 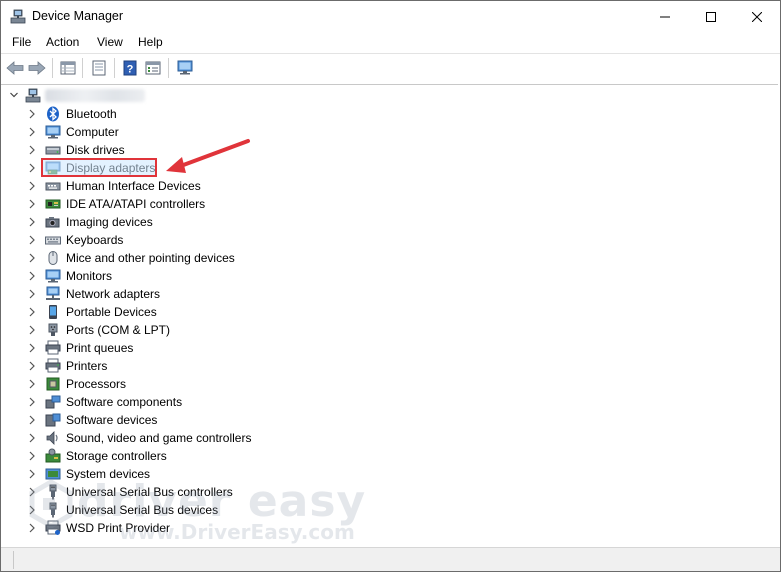 I want to click on tree-item-software-devices: Software devices, so click(x=201, y=420).